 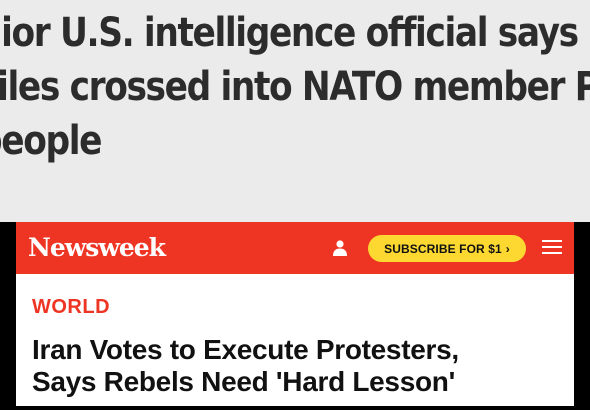 What do you see at coordinates (245, 349) in the screenshot?
I see `article-title-line: Iran Votes to Execute Protesters,` at bounding box center [245, 349].